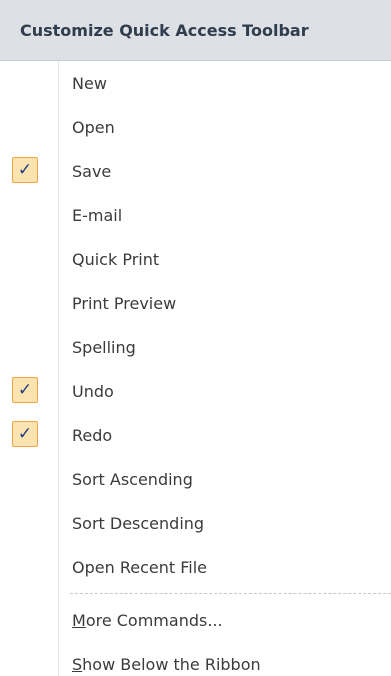 This screenshot has width=391, height=676. What do you see at coordinates (195, 593) in the screenshot?
I see `menu-separator` at bounding box center [195, 593].